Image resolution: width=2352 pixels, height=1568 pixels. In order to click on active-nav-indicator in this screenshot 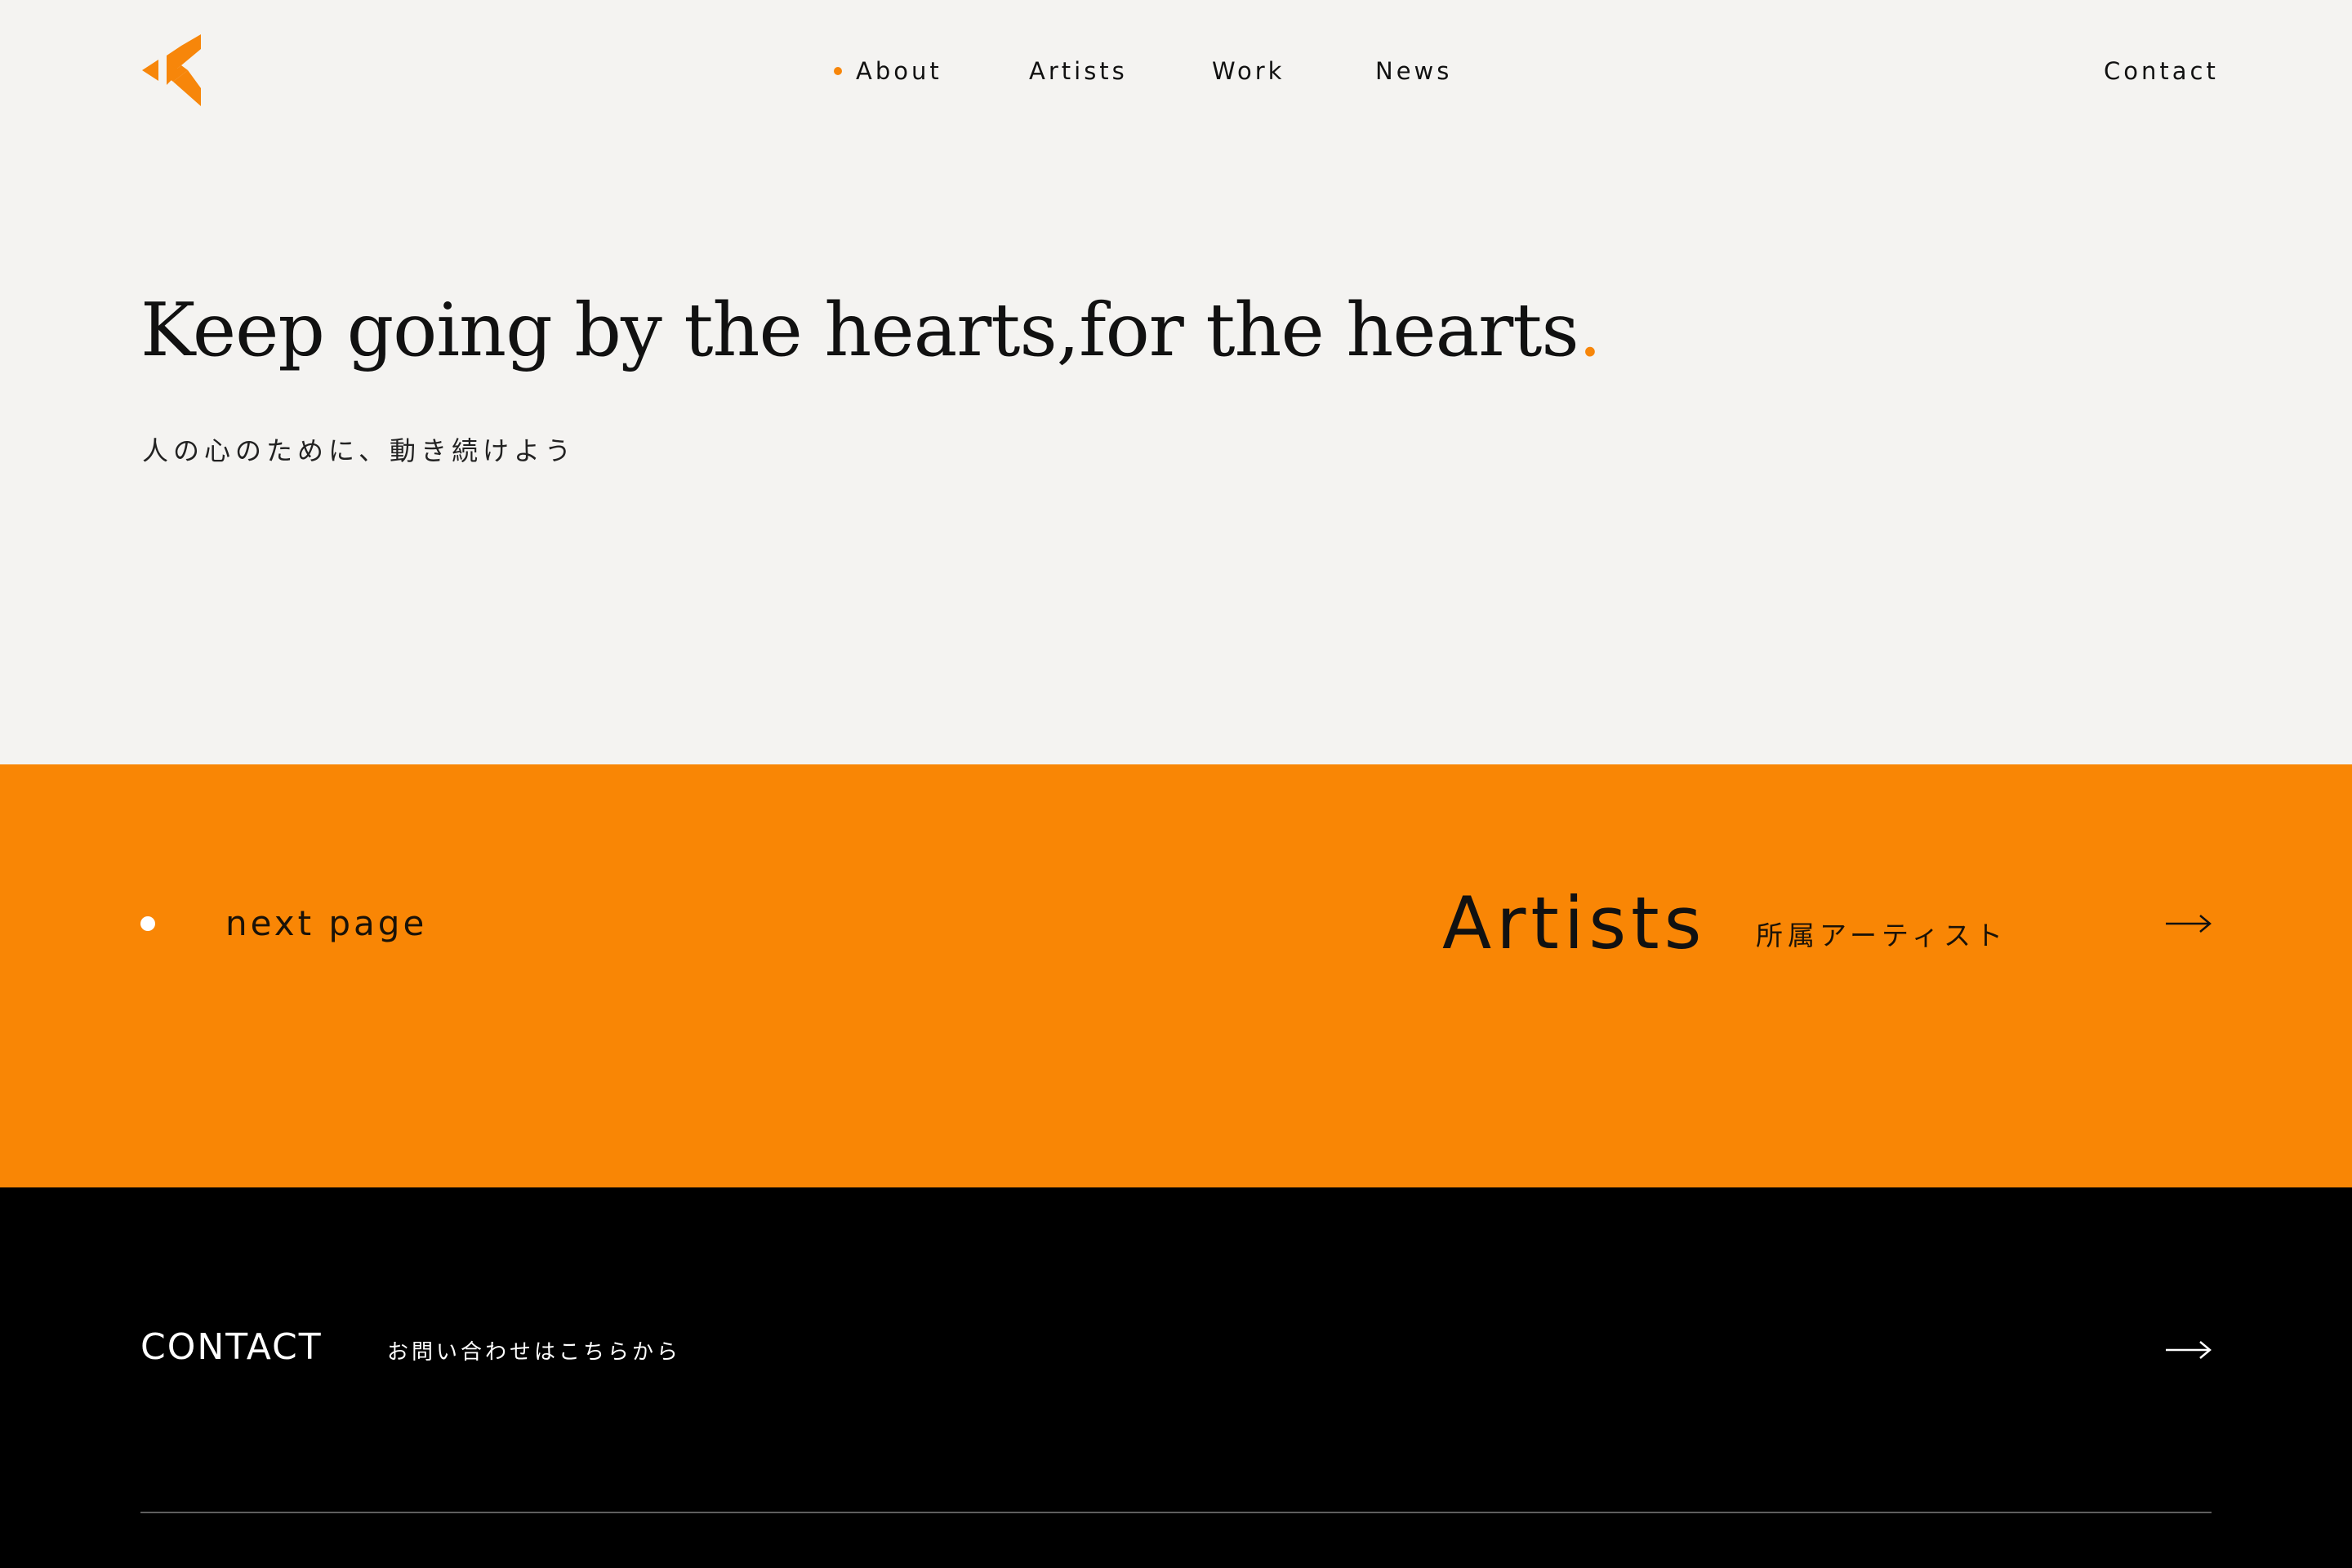, I will do `click(838, 71)`.